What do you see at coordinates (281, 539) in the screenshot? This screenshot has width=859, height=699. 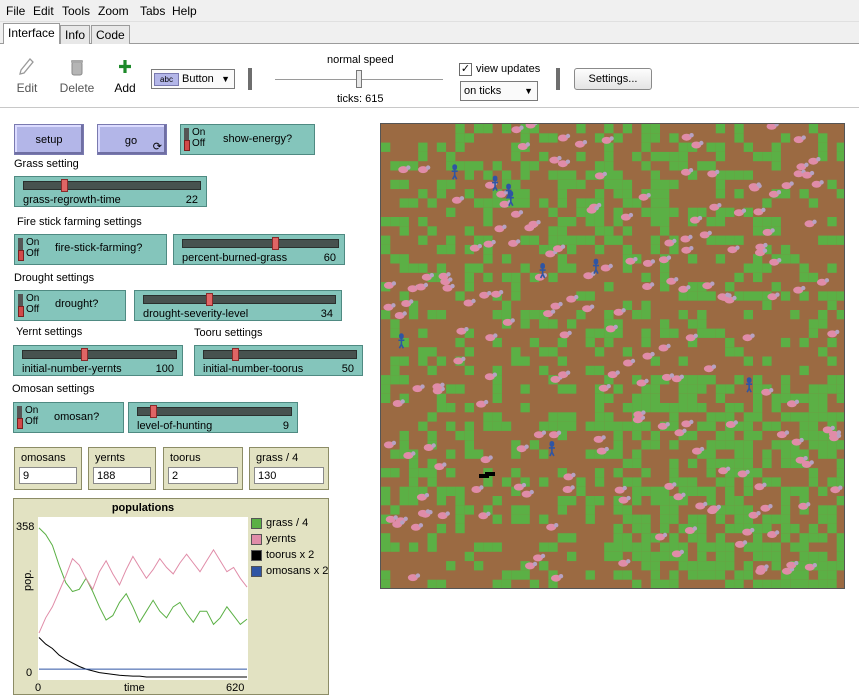 I see `legend-label: yernts` at bounding box center [281, 539].